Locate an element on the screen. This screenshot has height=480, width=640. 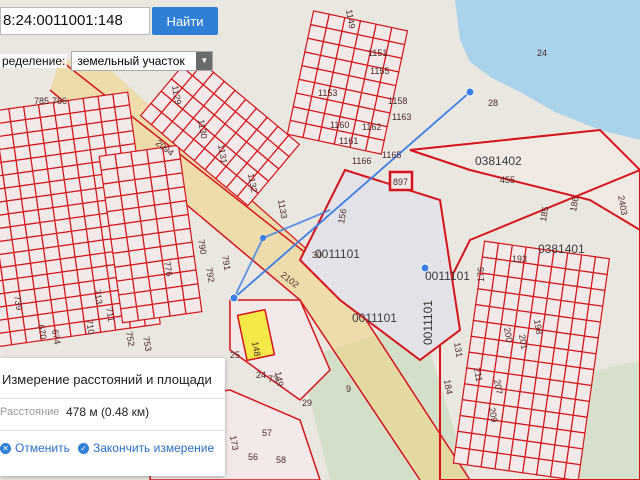
measure-end-point is located at coordinates (470, 92).